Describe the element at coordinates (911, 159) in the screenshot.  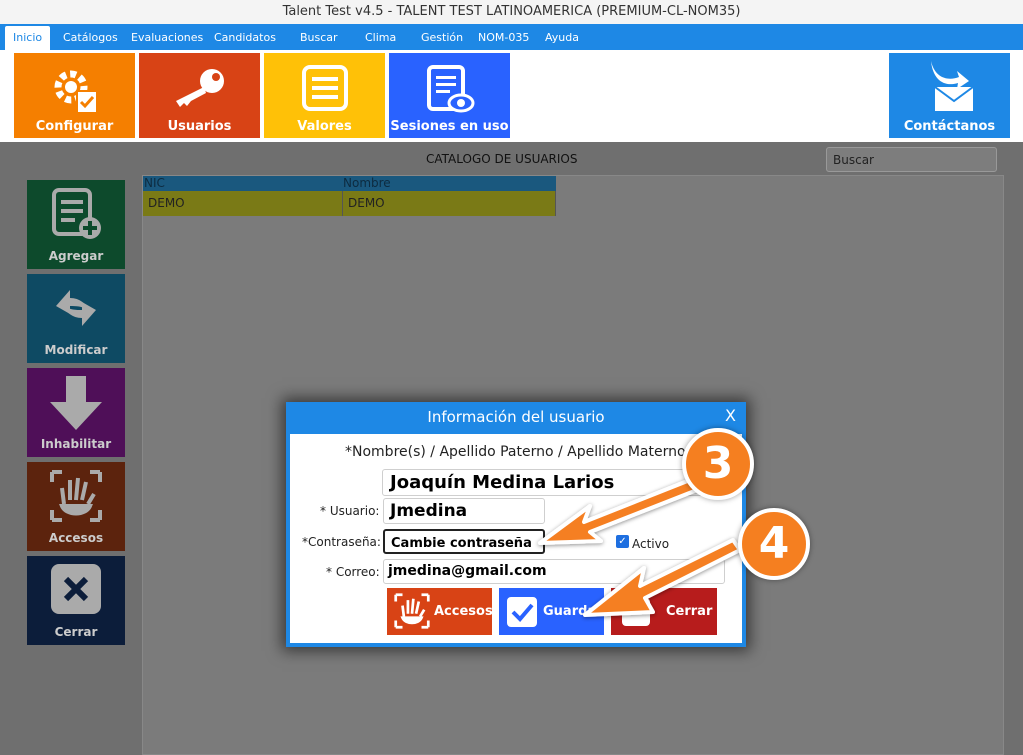
I see `search-input: Buscar` at that location.